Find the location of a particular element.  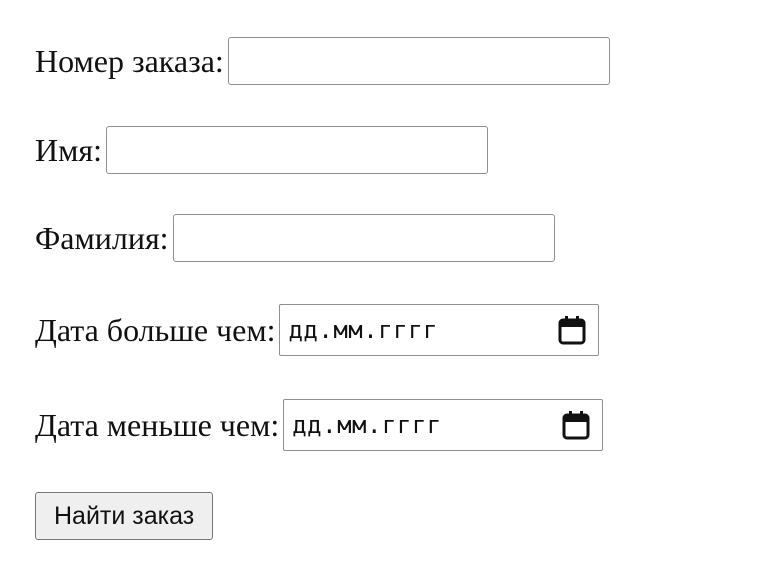

last-name-row: Фамилия: is located at coordinates (295, 238).